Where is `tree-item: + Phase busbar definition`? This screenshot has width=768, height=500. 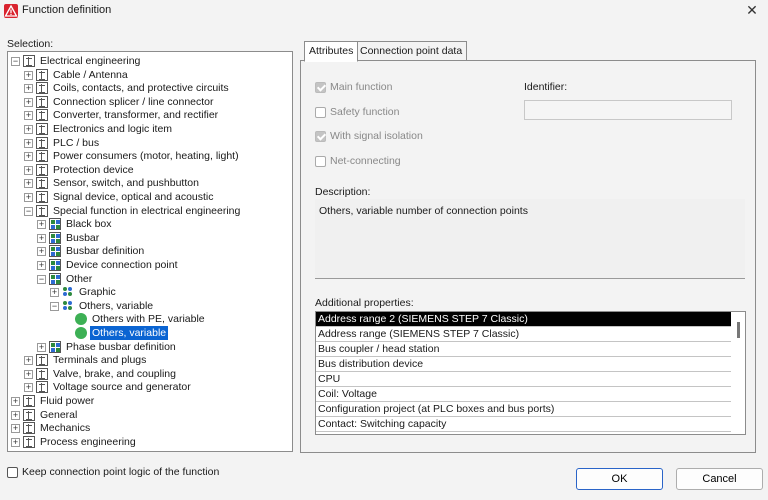 tree-item: + Phase busbar definition is located at coordinates (150, 347).